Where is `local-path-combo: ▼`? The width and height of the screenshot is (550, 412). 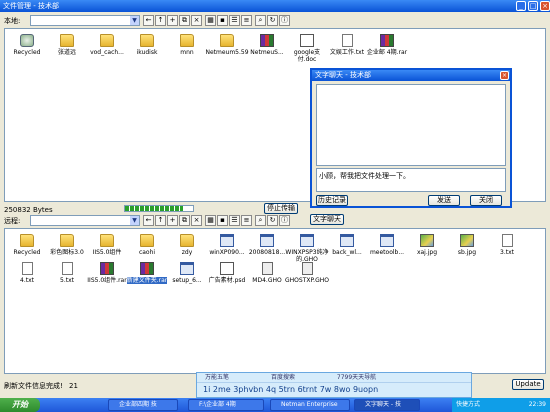 local-path-combo: ▼ is located at coordinates (85, 20).